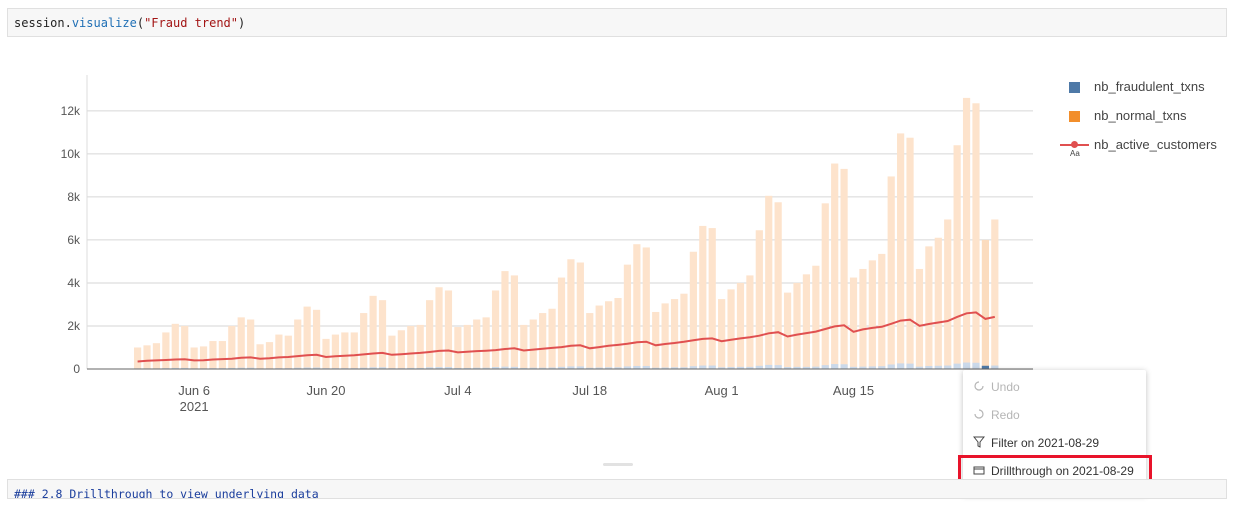  I want to click on resize-handle, so click(618, 464).